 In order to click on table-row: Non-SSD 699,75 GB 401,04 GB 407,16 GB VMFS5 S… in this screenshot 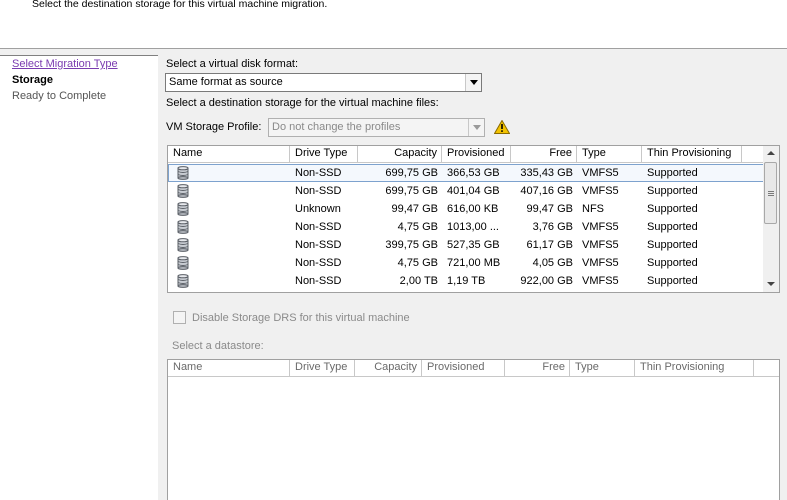, I will do `click(466, 191)`.